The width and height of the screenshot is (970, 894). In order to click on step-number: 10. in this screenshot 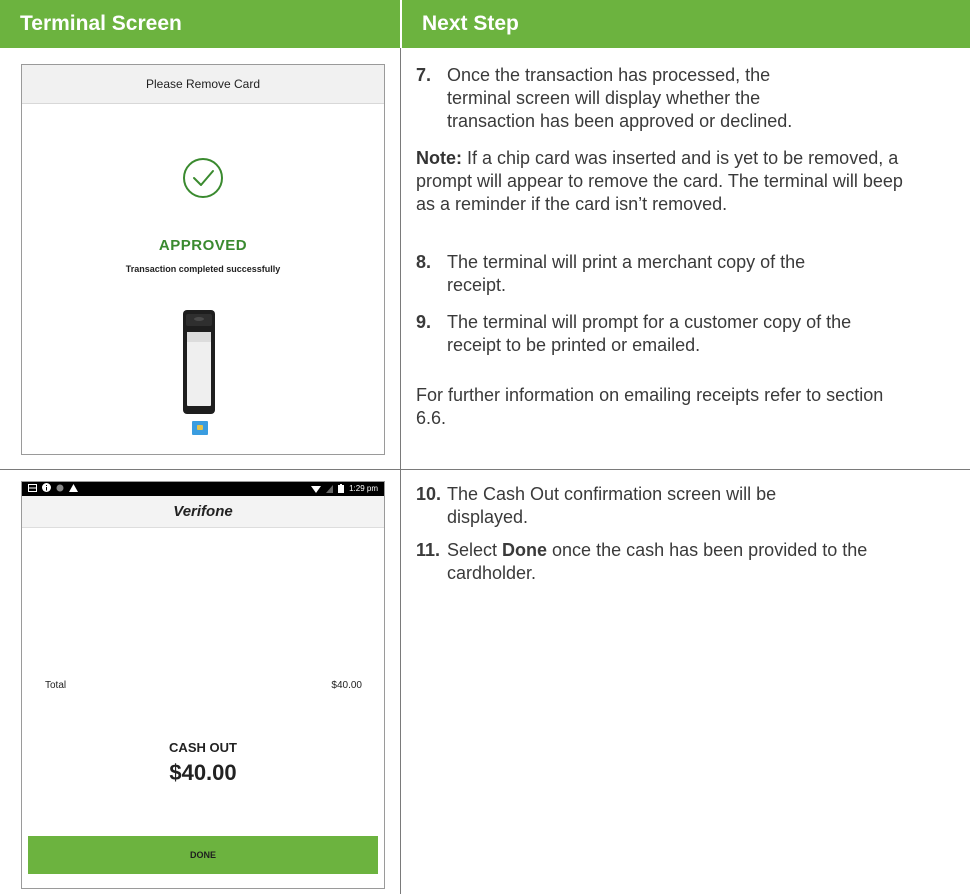, I will do `click(429, 494)`.